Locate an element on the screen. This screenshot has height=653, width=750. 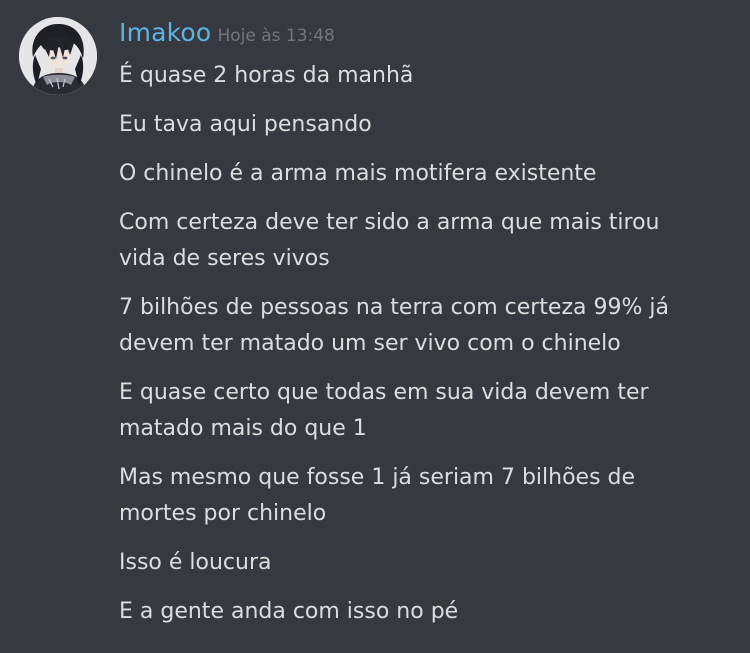
message-line: mortes por chinelo is located at coordinates (223, 513).